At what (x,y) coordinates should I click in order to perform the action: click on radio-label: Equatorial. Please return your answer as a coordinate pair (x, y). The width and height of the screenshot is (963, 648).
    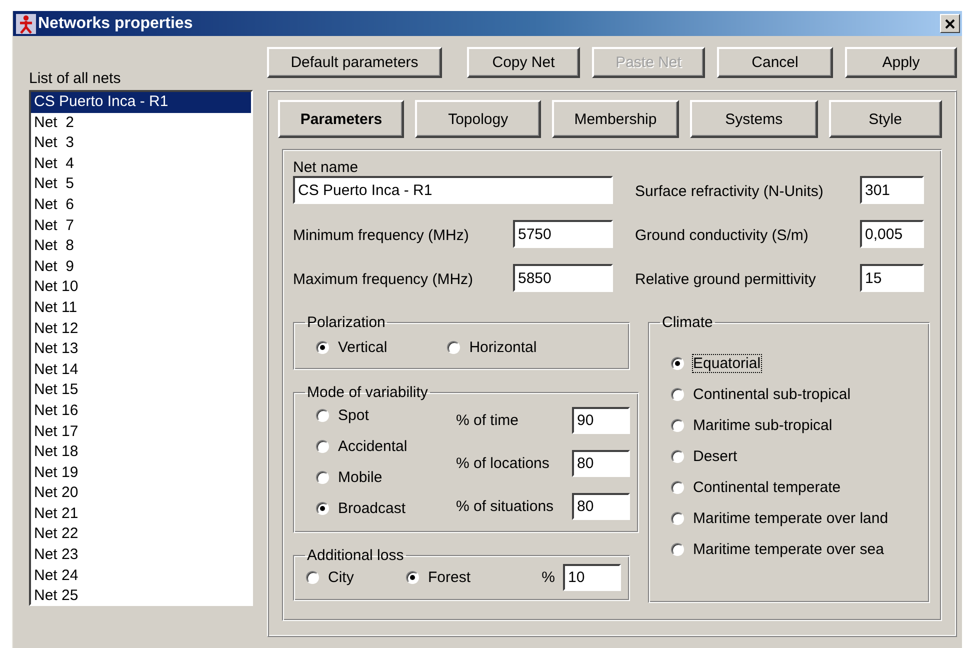
    Looking at the image, I should click on (727, 363).